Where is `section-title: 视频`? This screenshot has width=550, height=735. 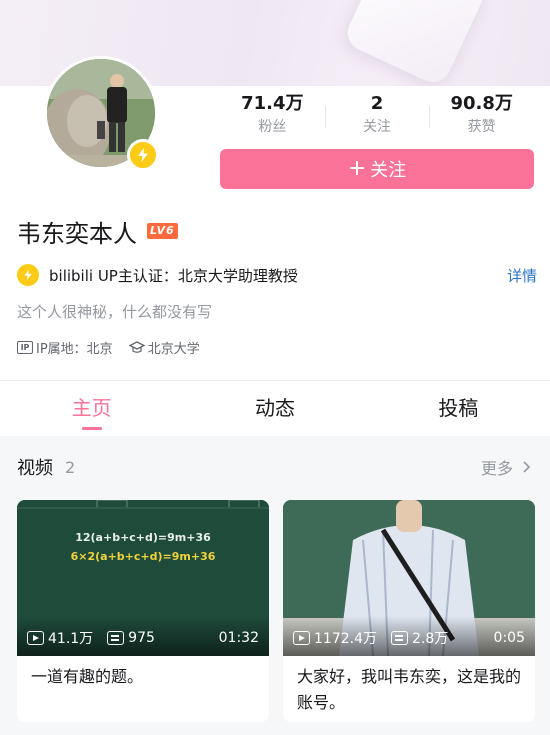 section-title: 视频 is located at coordinates (35, 468).